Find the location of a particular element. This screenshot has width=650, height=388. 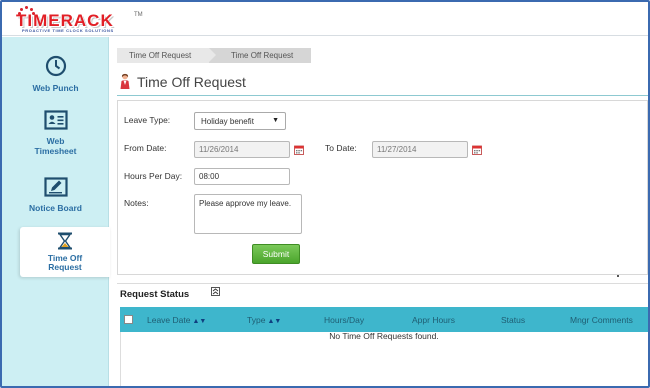

sidebar-item-label: Web Timesheet is located at coordinates (55, 146).